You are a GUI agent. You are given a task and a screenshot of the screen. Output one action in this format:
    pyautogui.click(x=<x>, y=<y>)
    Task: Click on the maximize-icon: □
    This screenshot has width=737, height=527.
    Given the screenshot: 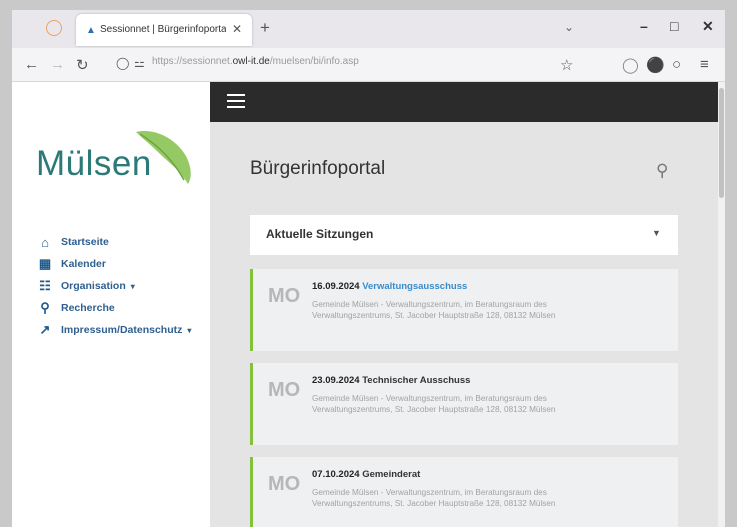 What is the action you would take?
    pyautogui.click(x=674, y=26)
    